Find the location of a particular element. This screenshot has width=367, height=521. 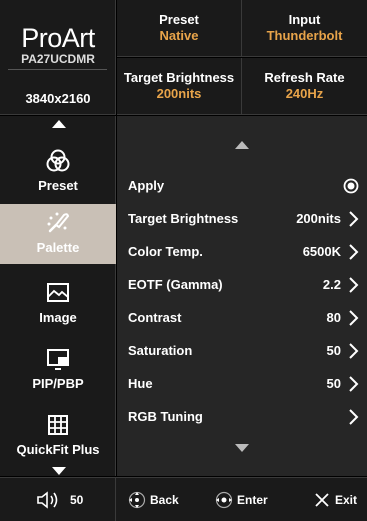

menu-item-color-temp: Color Temp. 6500K is located at coordinates (242, 252).